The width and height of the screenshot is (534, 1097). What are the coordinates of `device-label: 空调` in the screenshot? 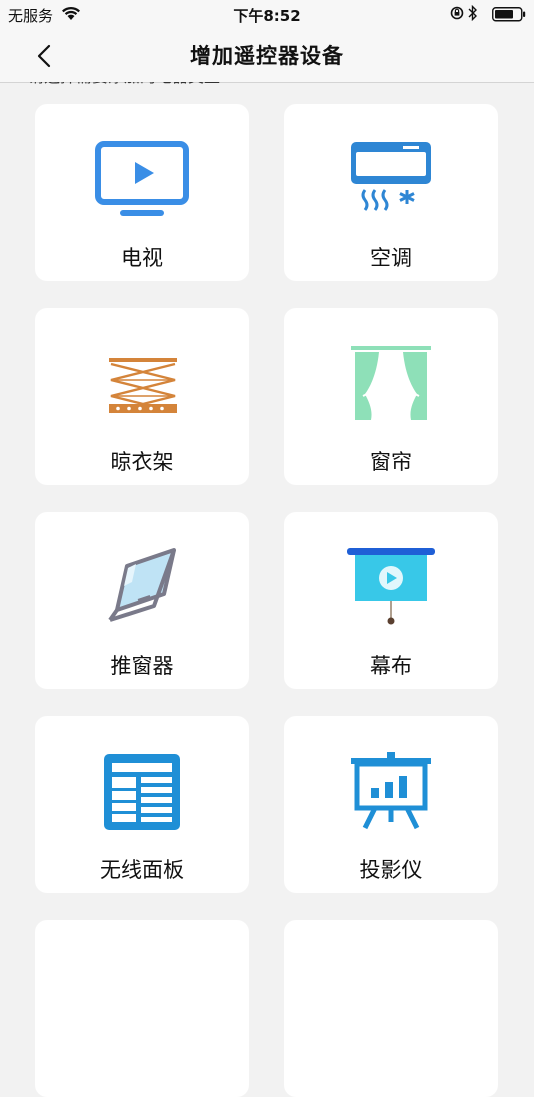 It's located at (391, 258).